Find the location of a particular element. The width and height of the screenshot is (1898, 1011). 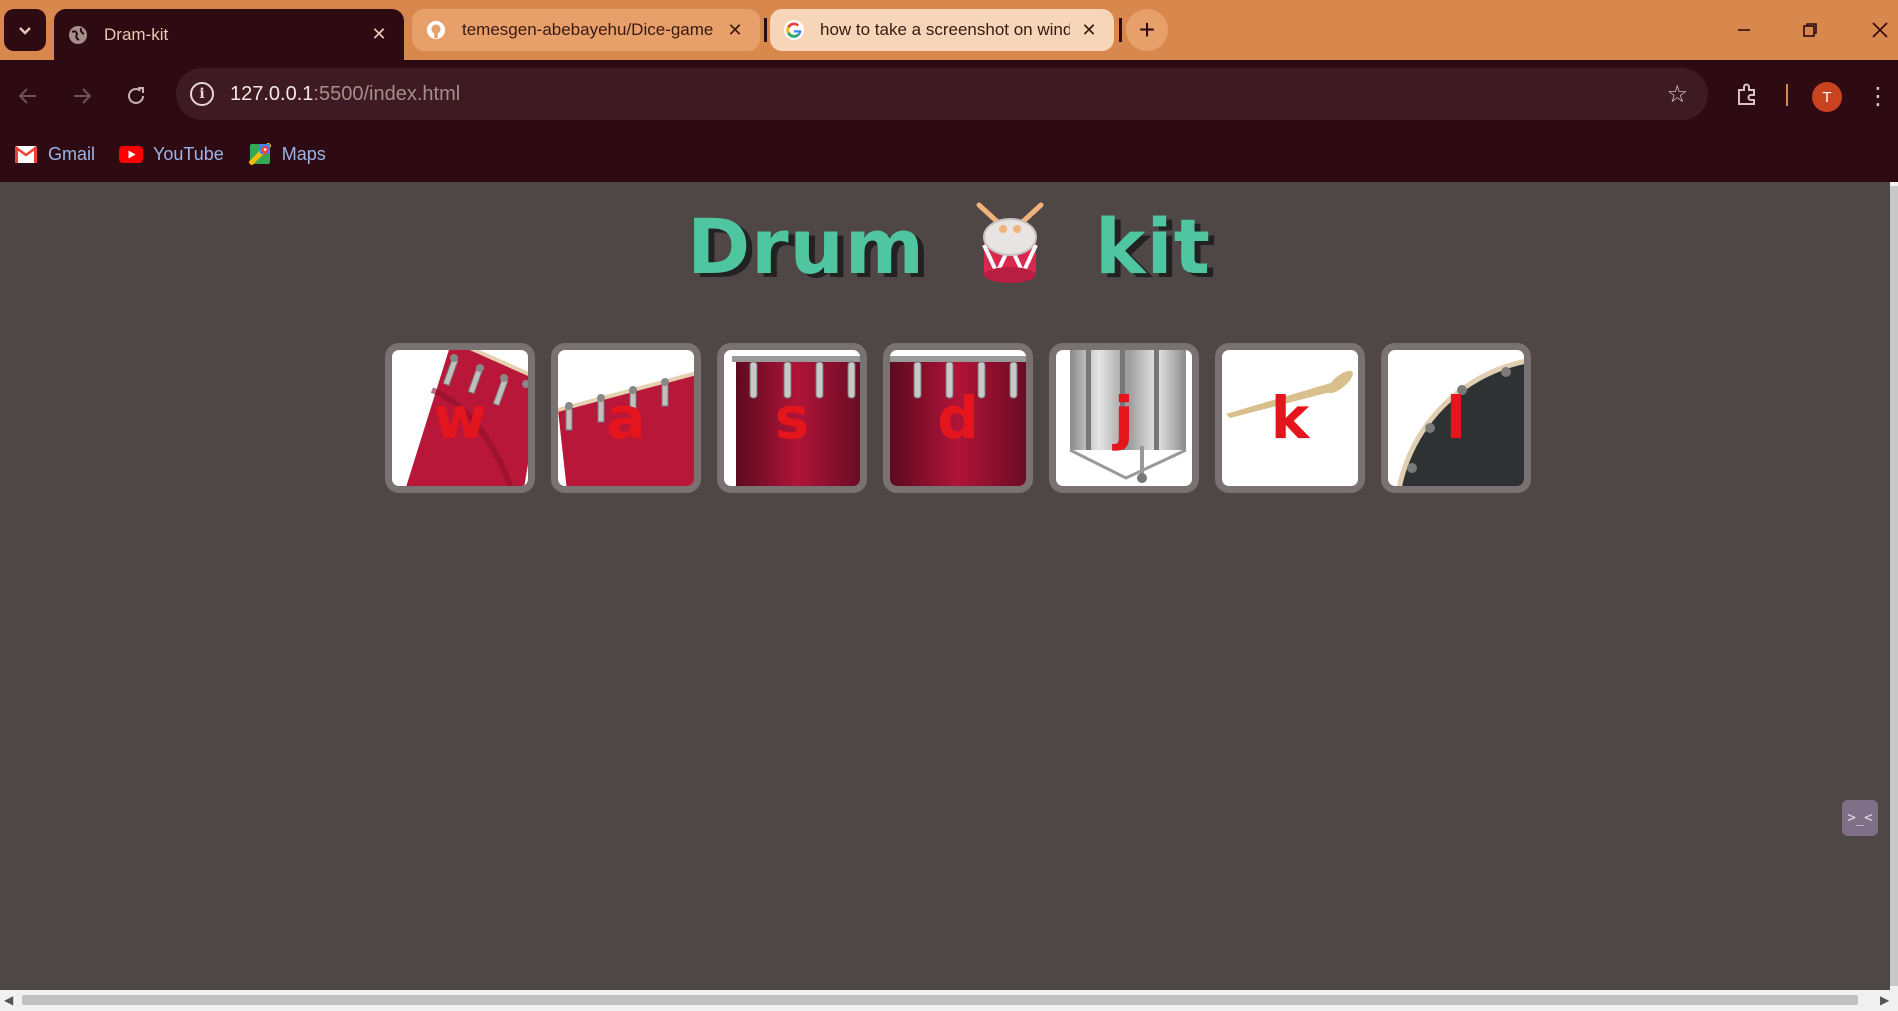

drum-pad-w: w is located at coordinates (460, 418).